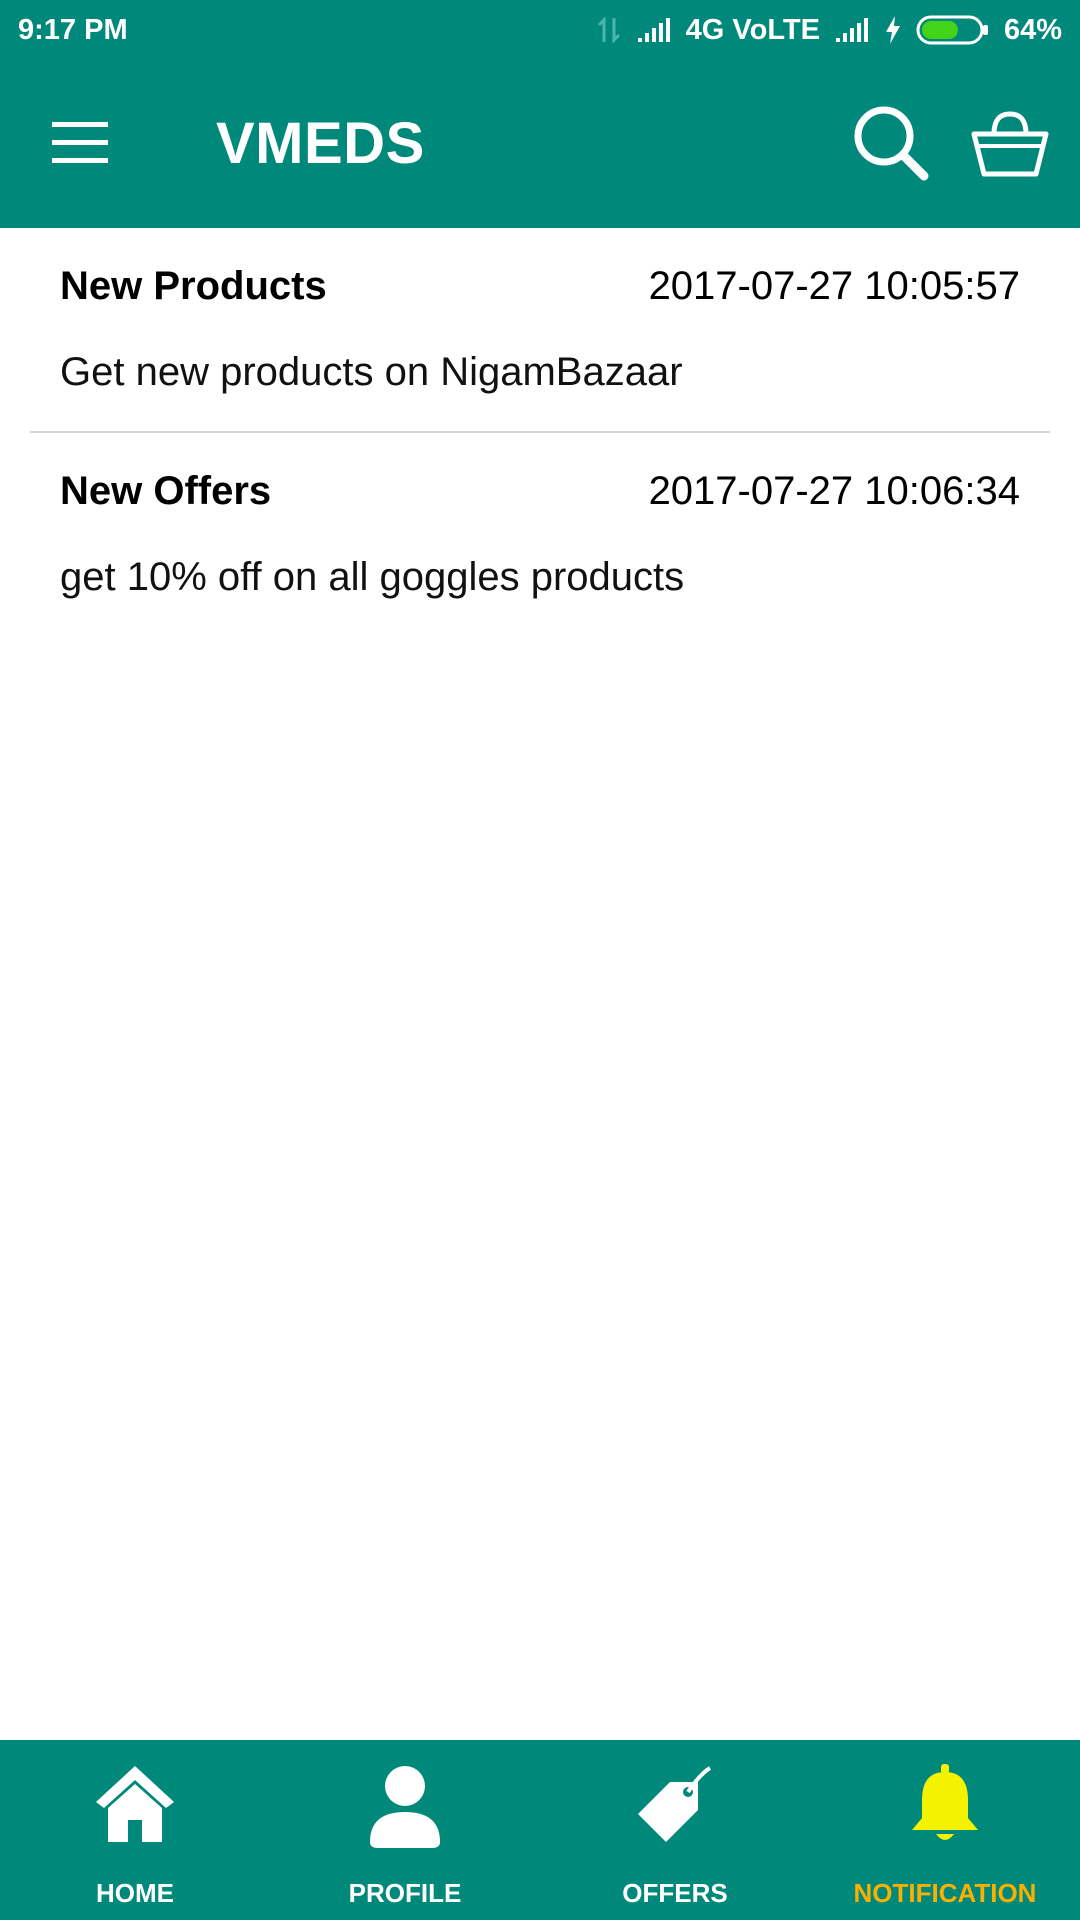 This screenshot has width=1080, height=1920. I want to click on nav-offers-label: OFFERS, so click(675, 1893).